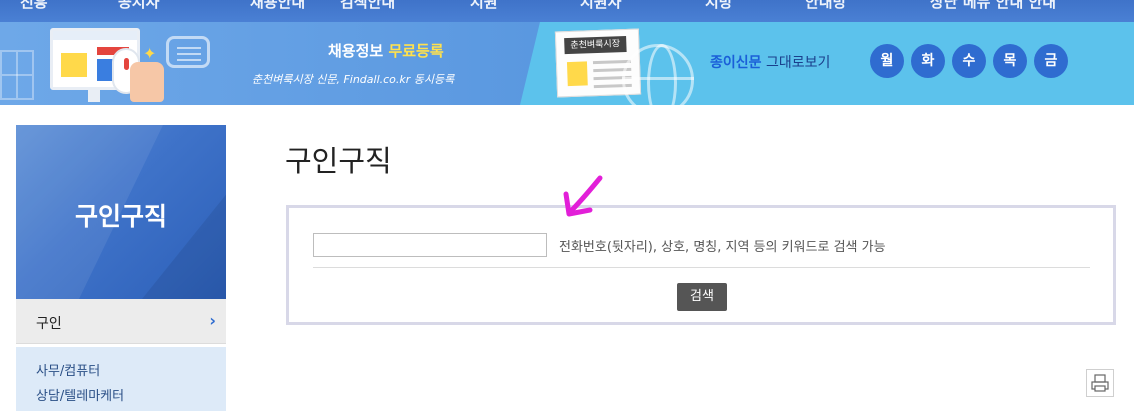 The image size is (1134, 411). I want to click on day-button-wed: 수, so click(969, 61).